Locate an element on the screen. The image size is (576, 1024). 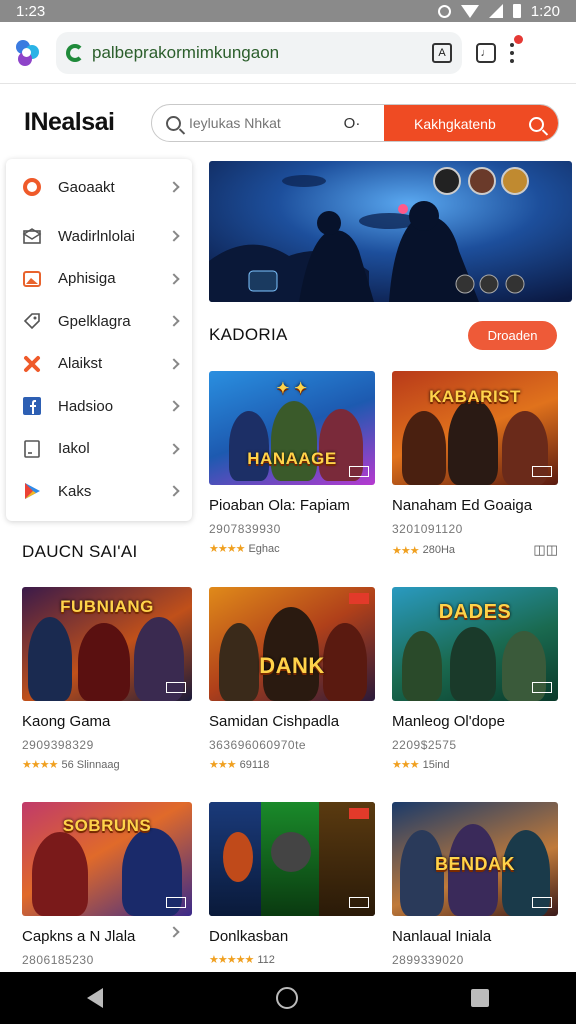
game-logo: FUBNIANG is located at coordinates (107, 606).